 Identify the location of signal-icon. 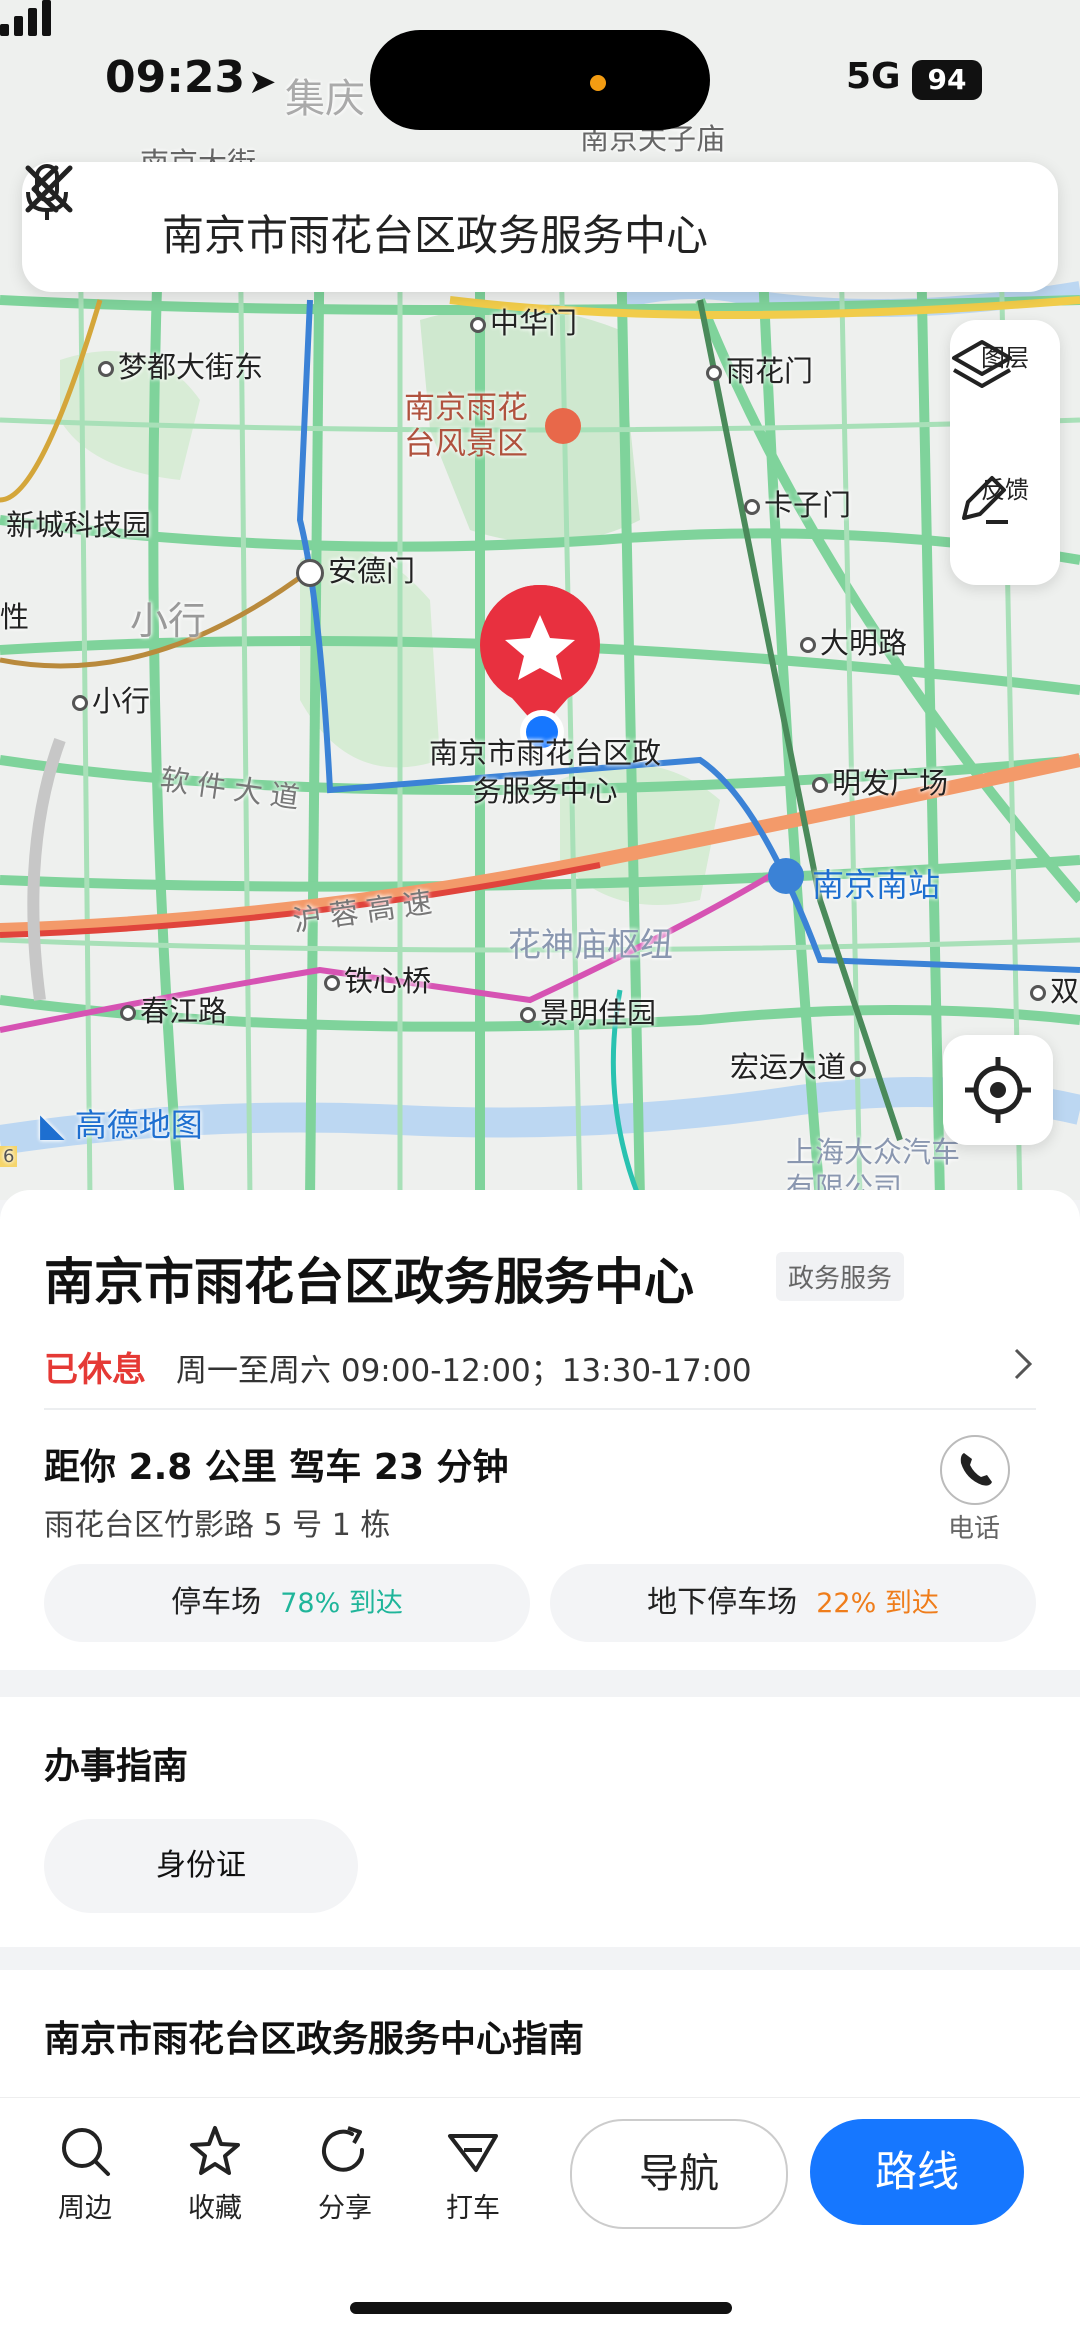
(25, 18).